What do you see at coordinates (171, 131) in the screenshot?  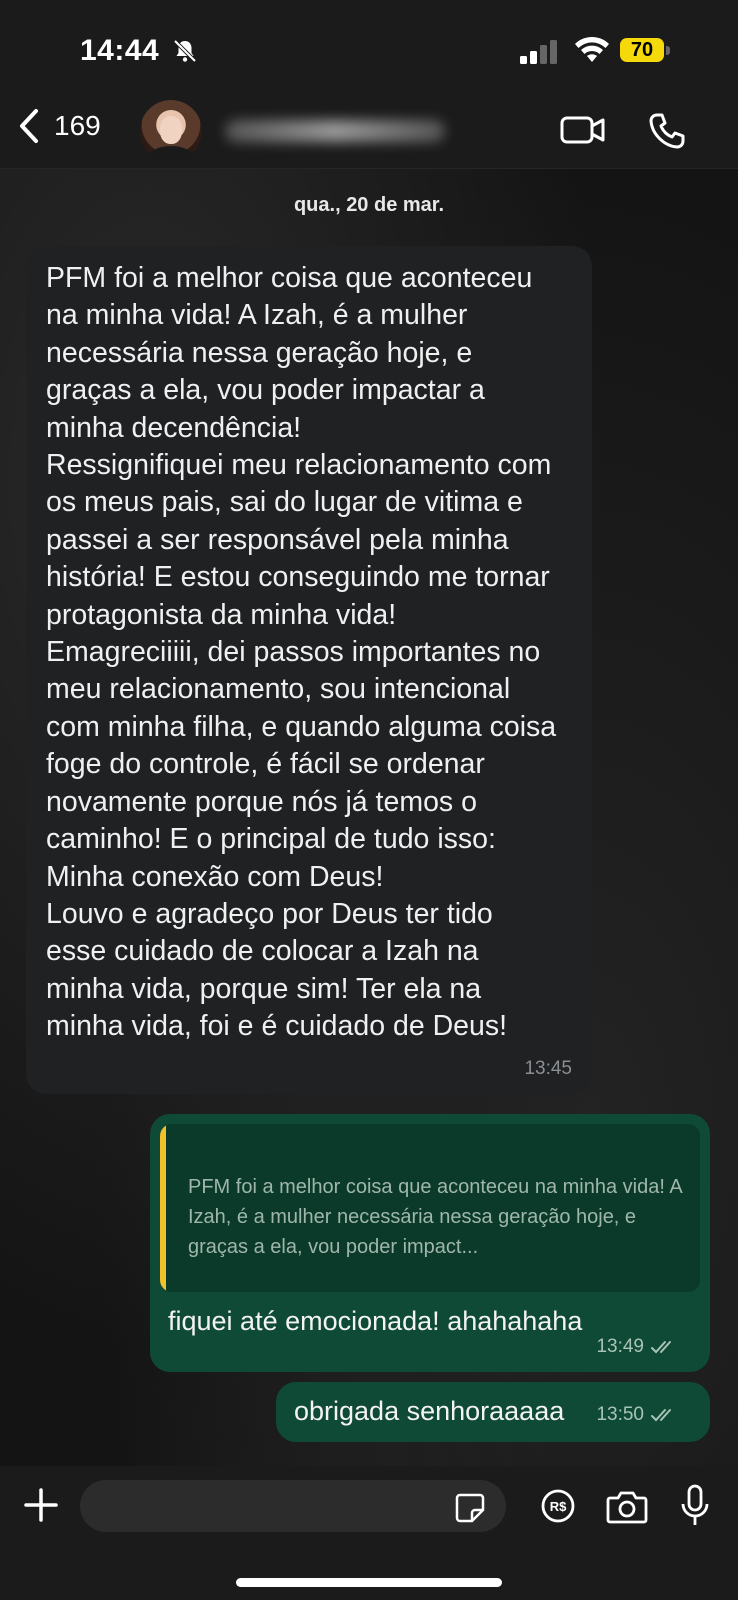 I see `contact-avatar` at bounding box center [171, 131].